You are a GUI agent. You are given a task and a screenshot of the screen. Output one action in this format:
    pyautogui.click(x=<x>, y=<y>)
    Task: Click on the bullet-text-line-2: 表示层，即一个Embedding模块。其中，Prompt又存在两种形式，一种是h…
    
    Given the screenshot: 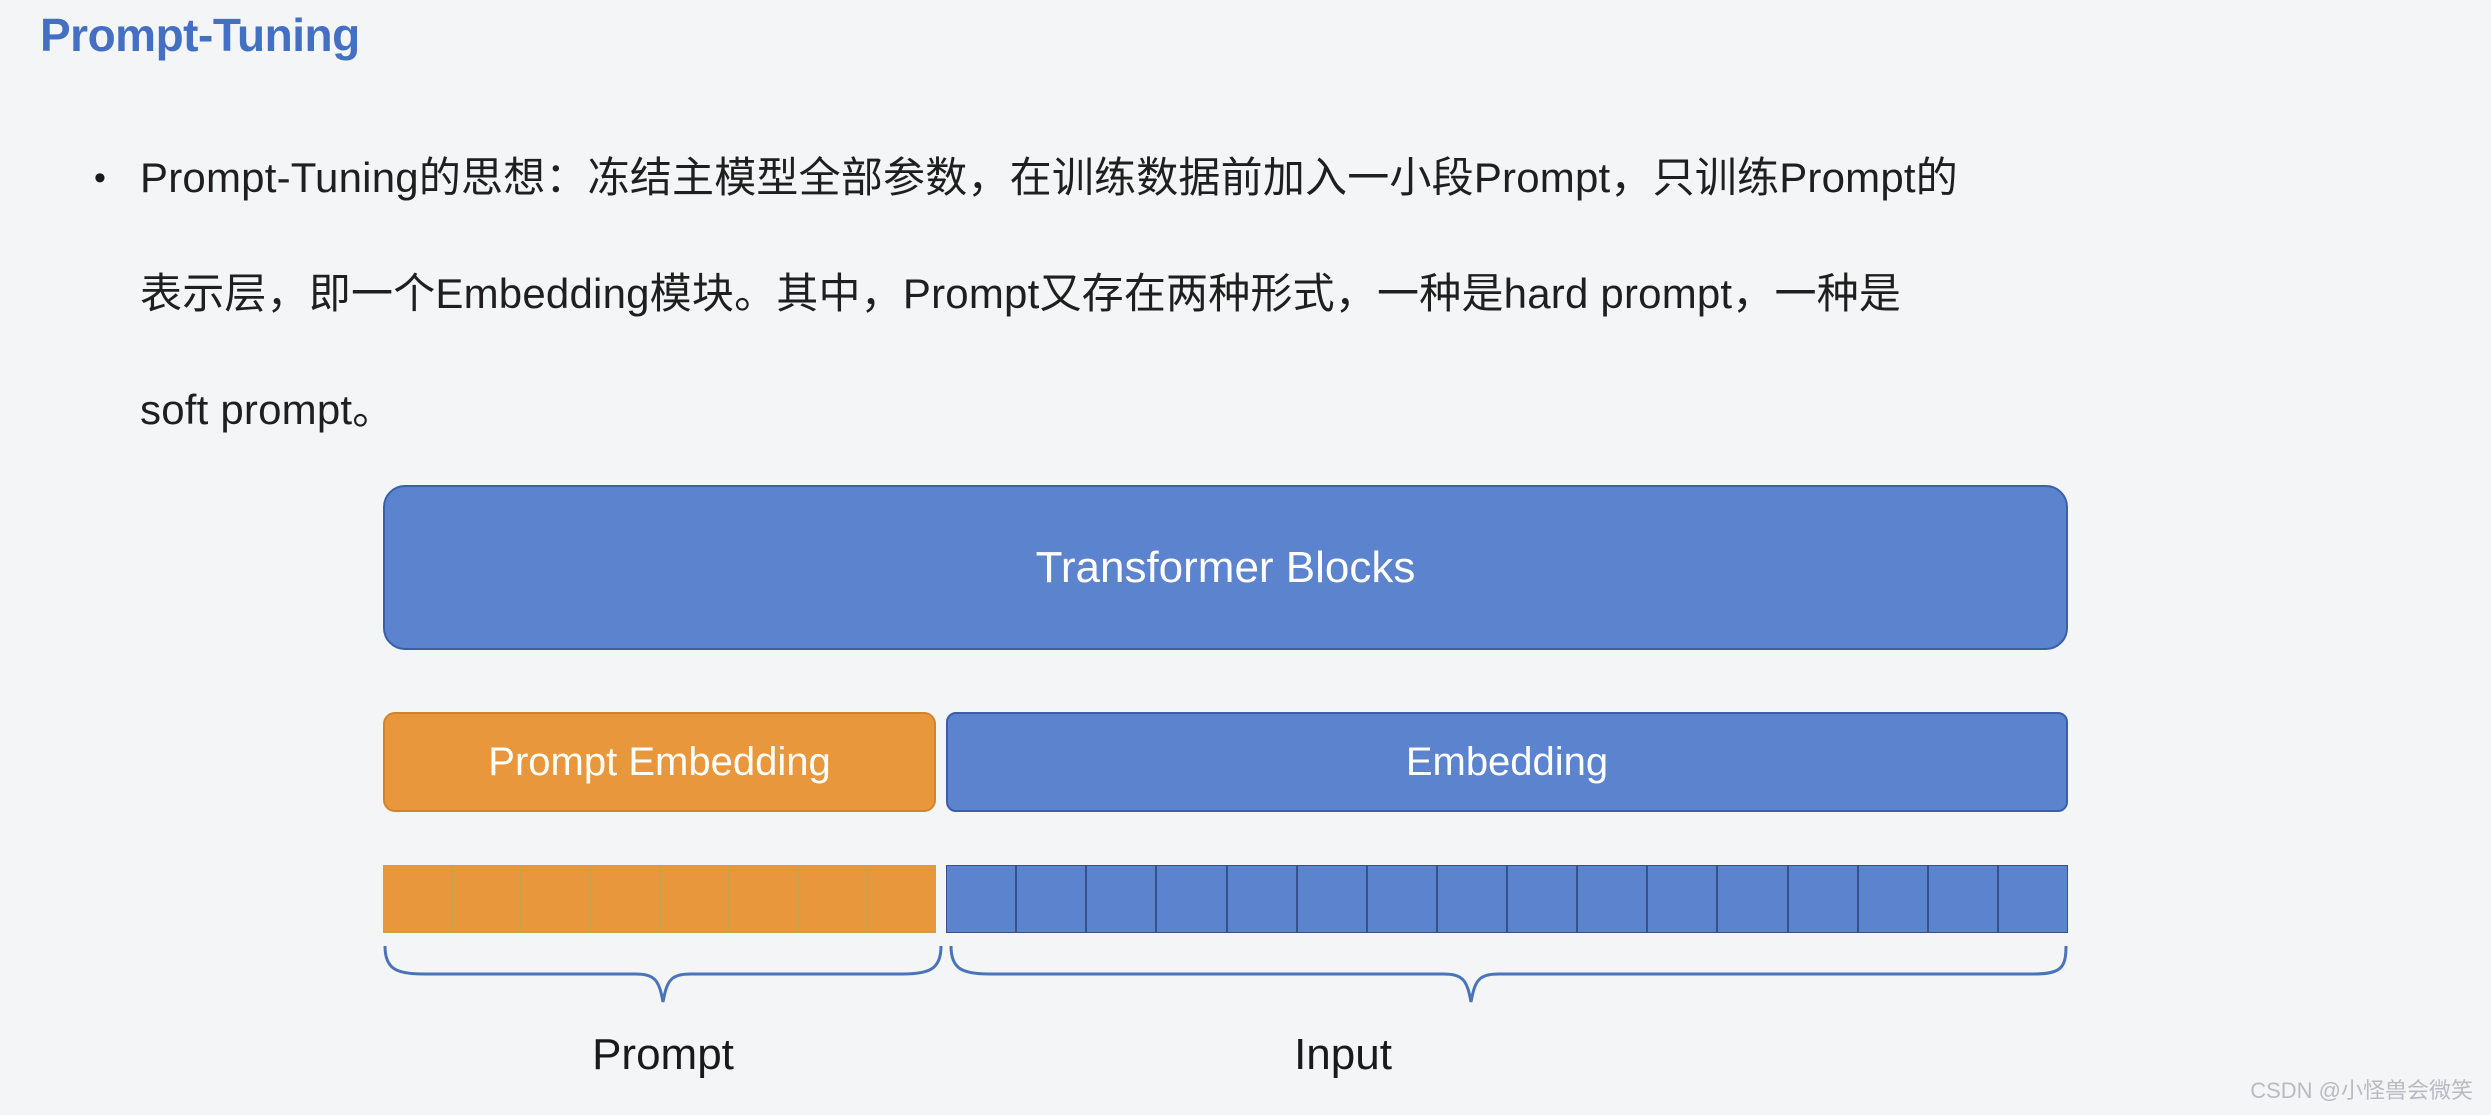 What is the action you would take?
    pyautogui.click(x=1021, y=293)
    